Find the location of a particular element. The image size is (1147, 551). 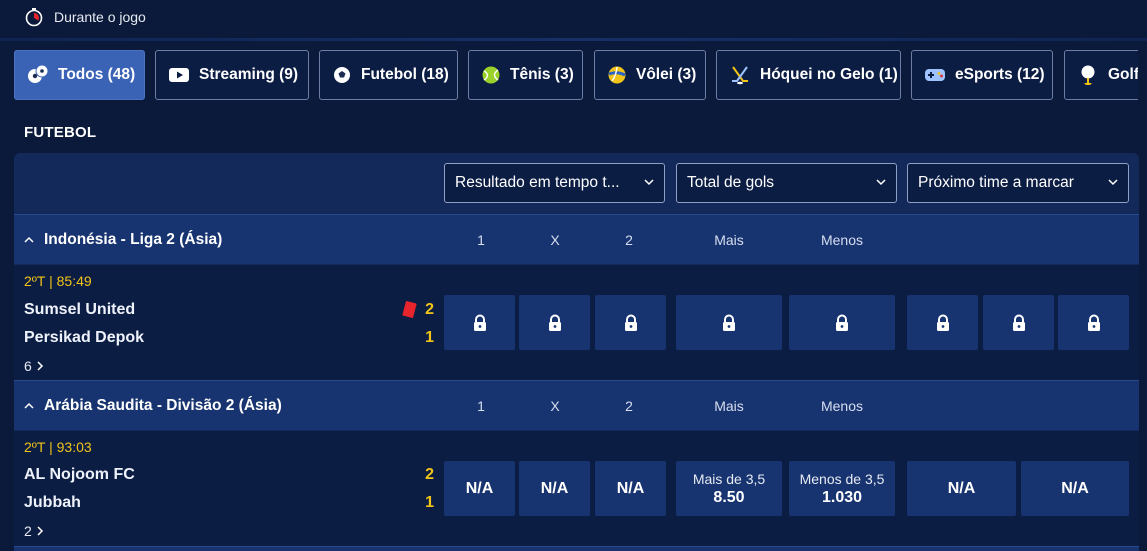

odd-button-home: N/A is located at coordinates (479, 488).